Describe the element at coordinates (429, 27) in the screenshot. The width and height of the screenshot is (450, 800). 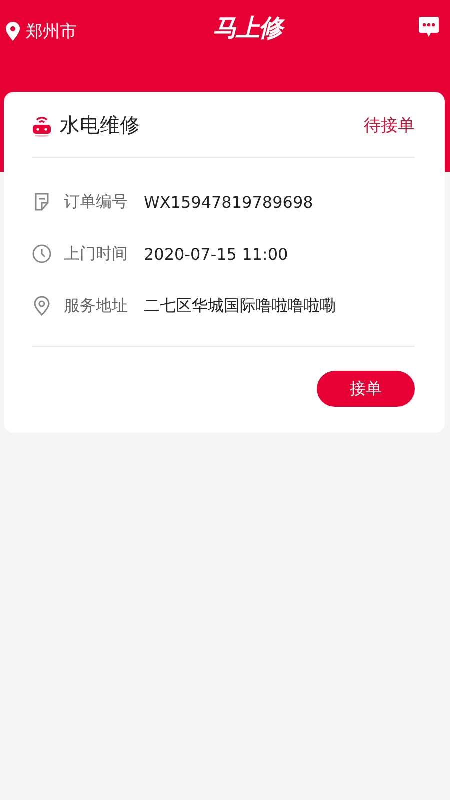
I see `chat-icon` at that location.